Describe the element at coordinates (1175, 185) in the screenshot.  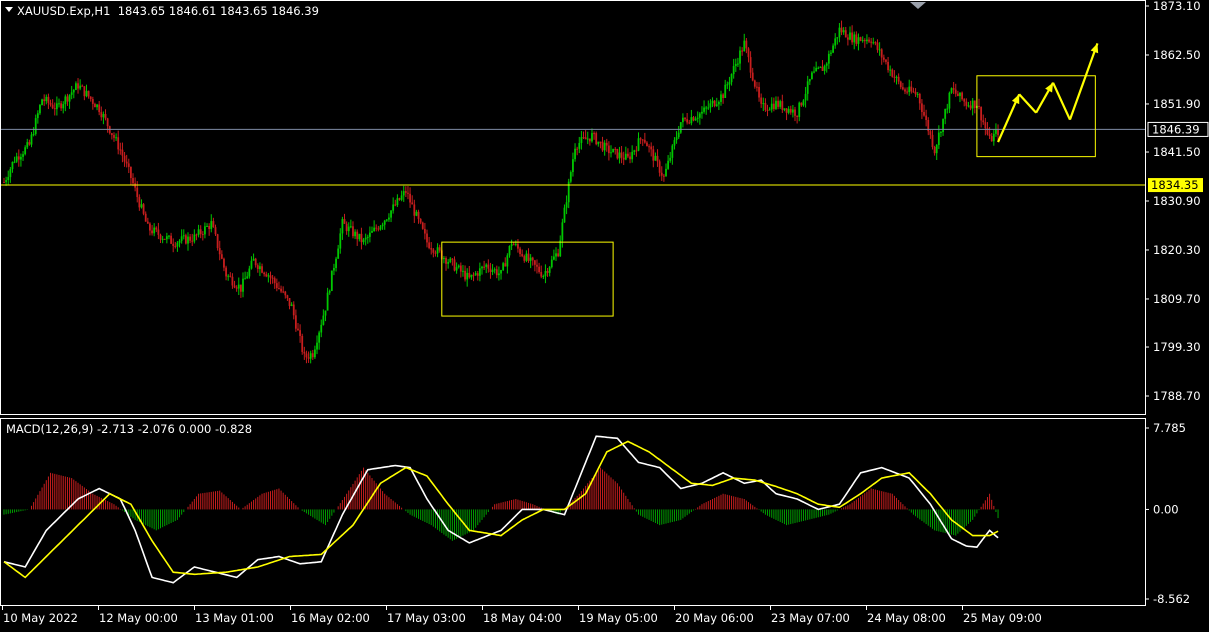
I see `horizontal-level-label: 1834.35` at that location.